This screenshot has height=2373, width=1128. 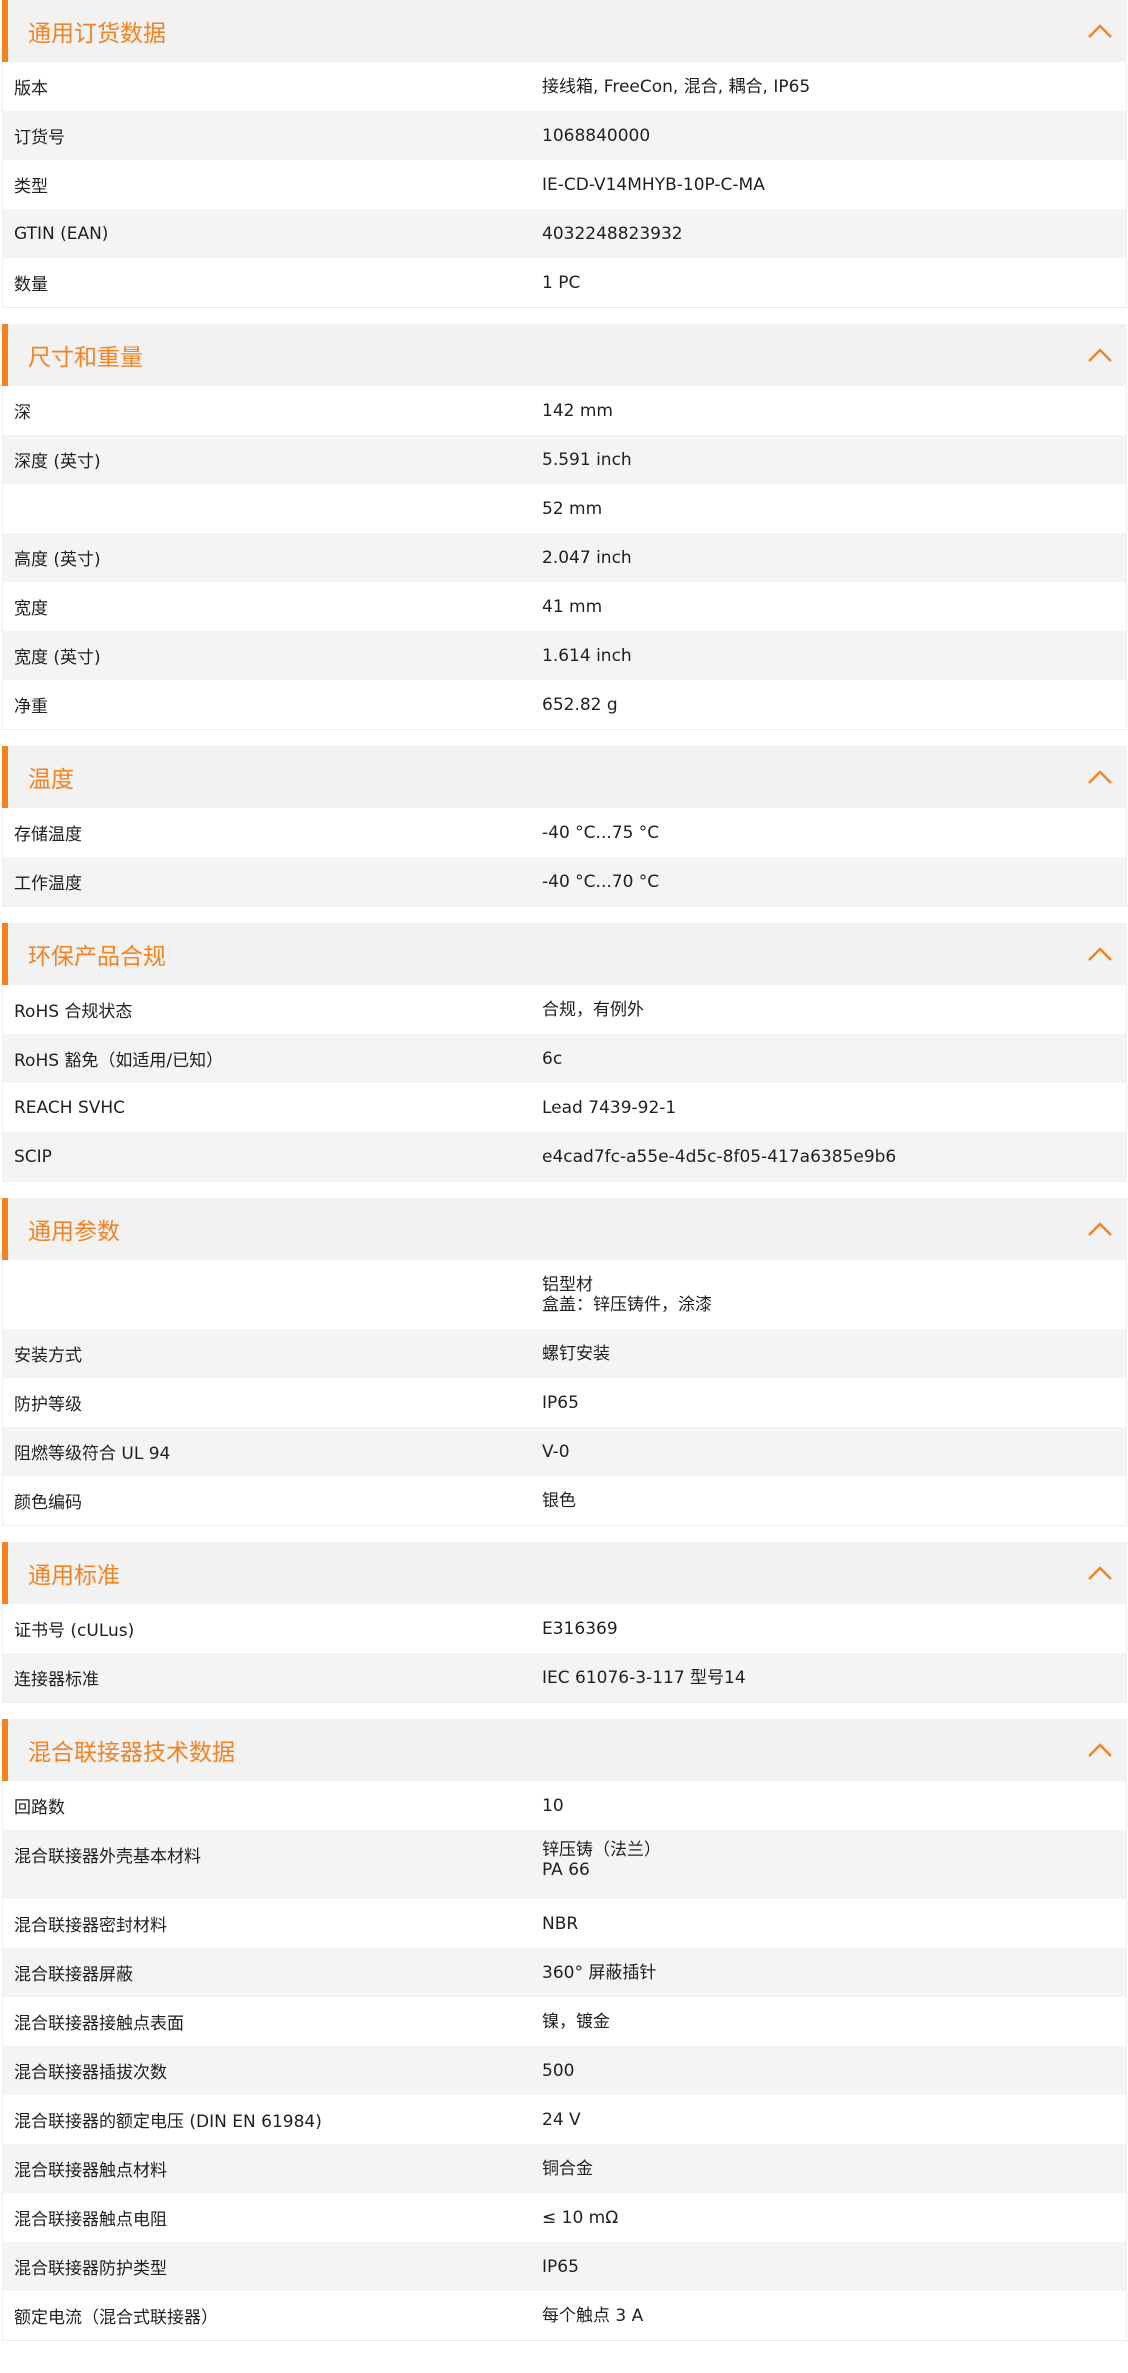 I want to click on spec-row: 混合联接器屏蔽 360° 屏蔽插针, so click(x=564, y=1972).